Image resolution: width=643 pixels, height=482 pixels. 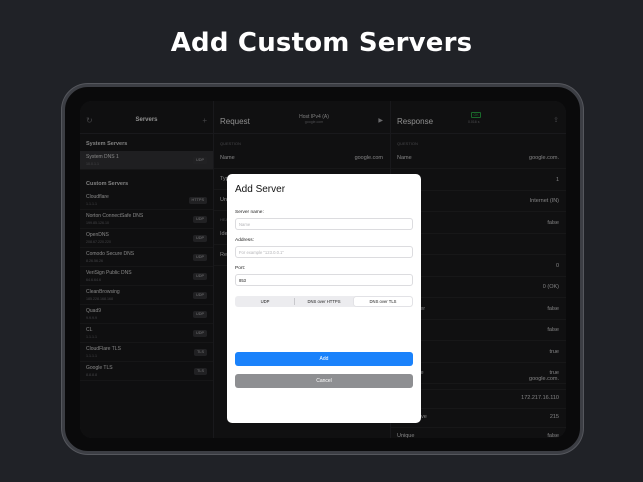 I want to click on protocol-segmented-control: UDP DNS over HTTPS DNS over TLS, so click(x=324, y=301).